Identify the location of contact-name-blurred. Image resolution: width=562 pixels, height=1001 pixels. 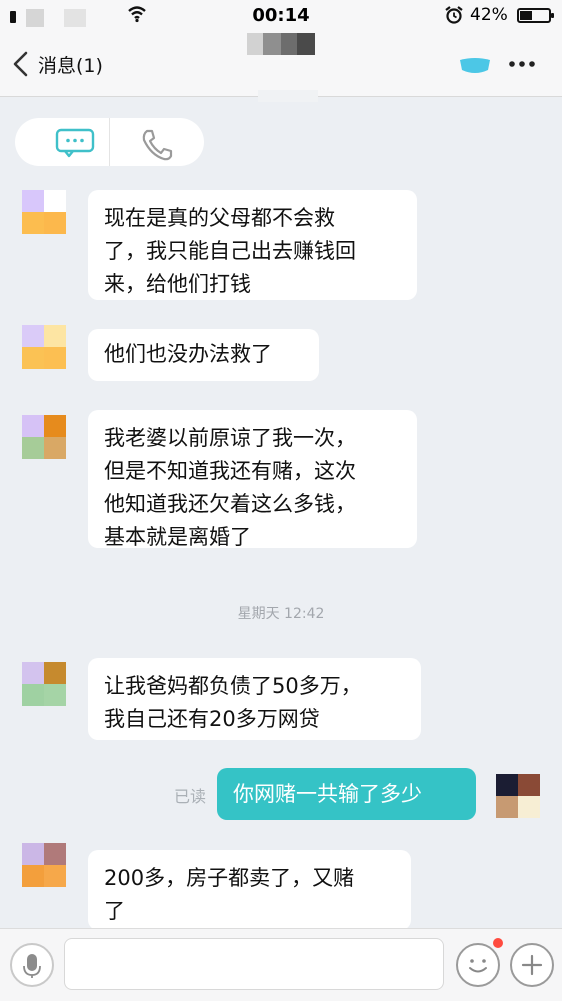
(281, 44).